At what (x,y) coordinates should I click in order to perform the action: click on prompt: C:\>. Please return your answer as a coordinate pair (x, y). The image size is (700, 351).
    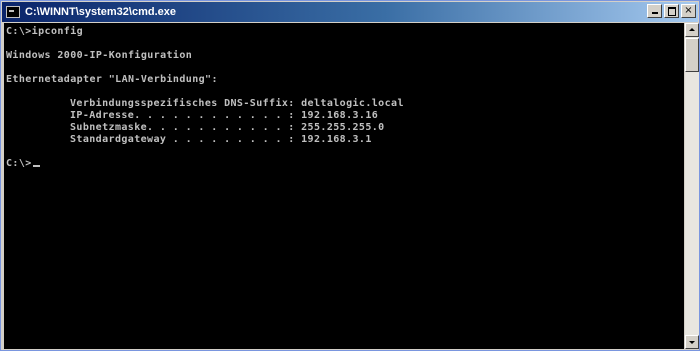
    Looking at the image, I should click on (19, 163).